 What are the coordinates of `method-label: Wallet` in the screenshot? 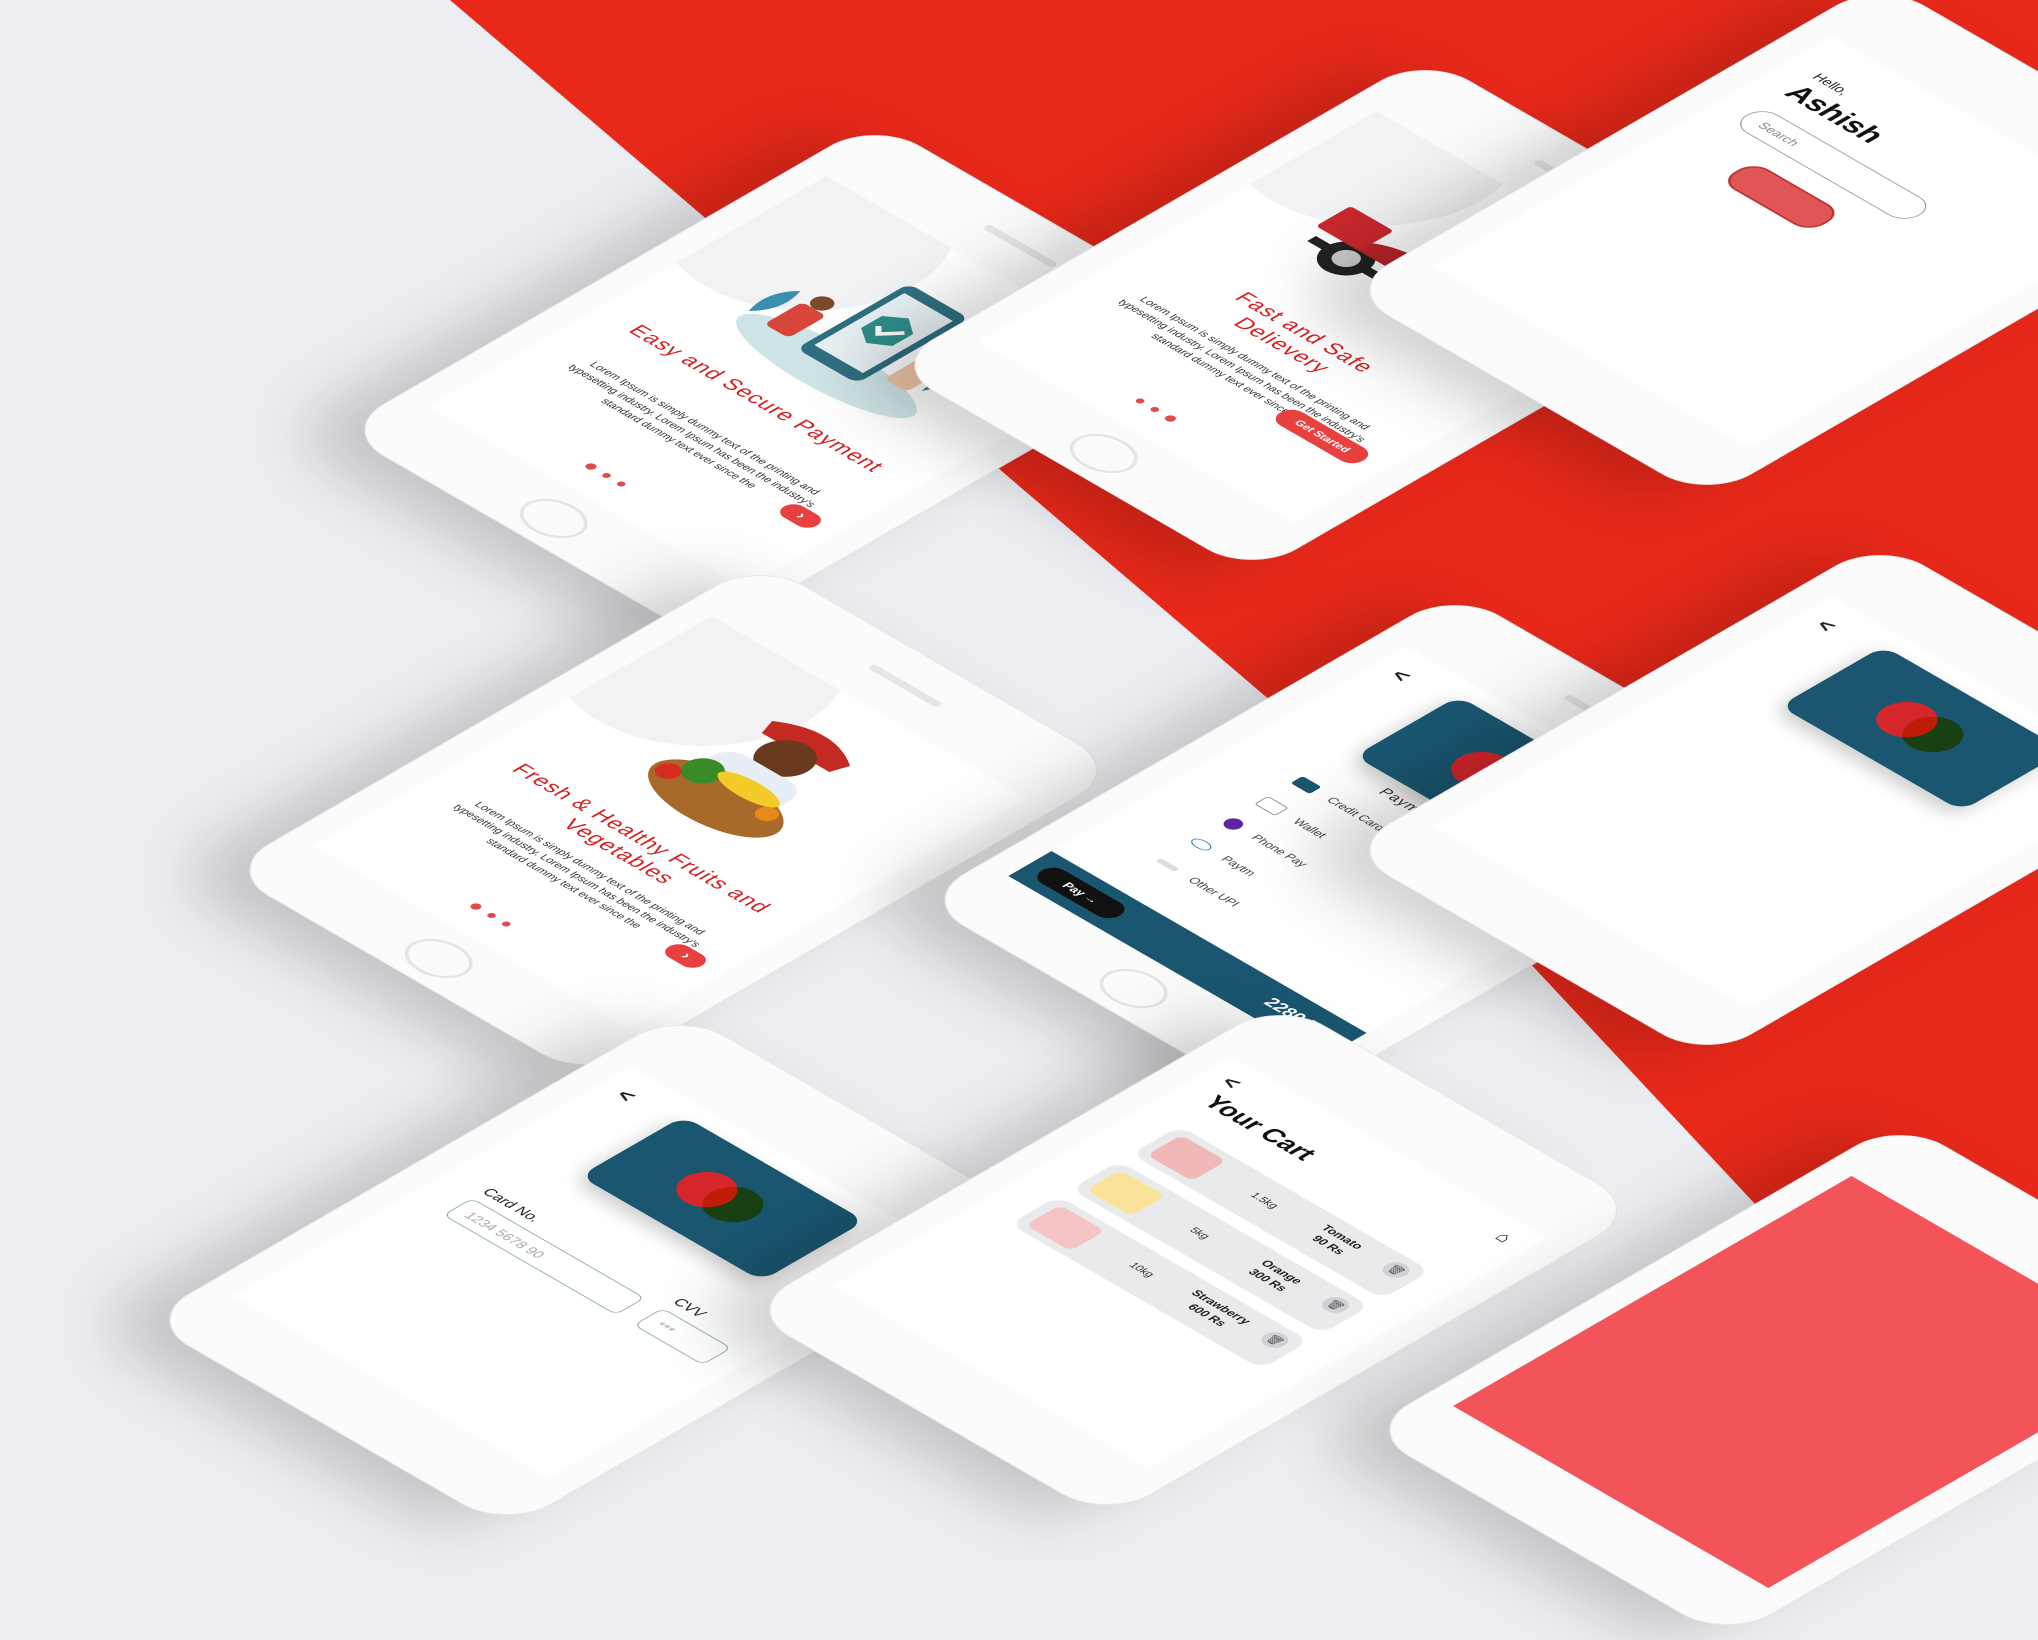 It's located at (1310, 828).